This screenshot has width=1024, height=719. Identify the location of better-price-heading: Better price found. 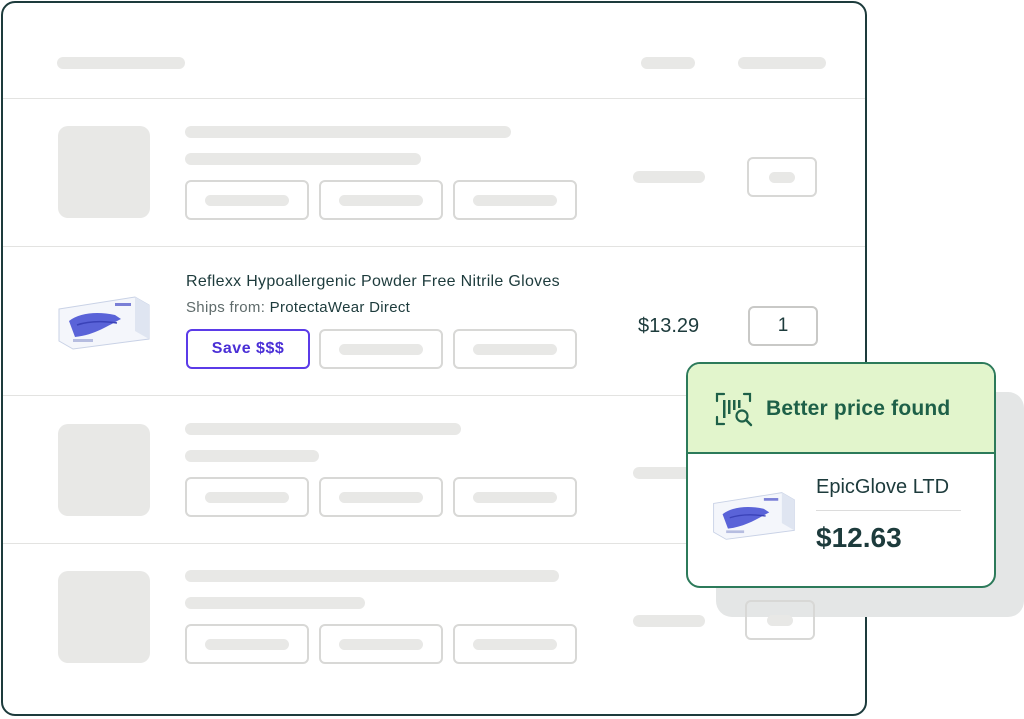
(858, 408).